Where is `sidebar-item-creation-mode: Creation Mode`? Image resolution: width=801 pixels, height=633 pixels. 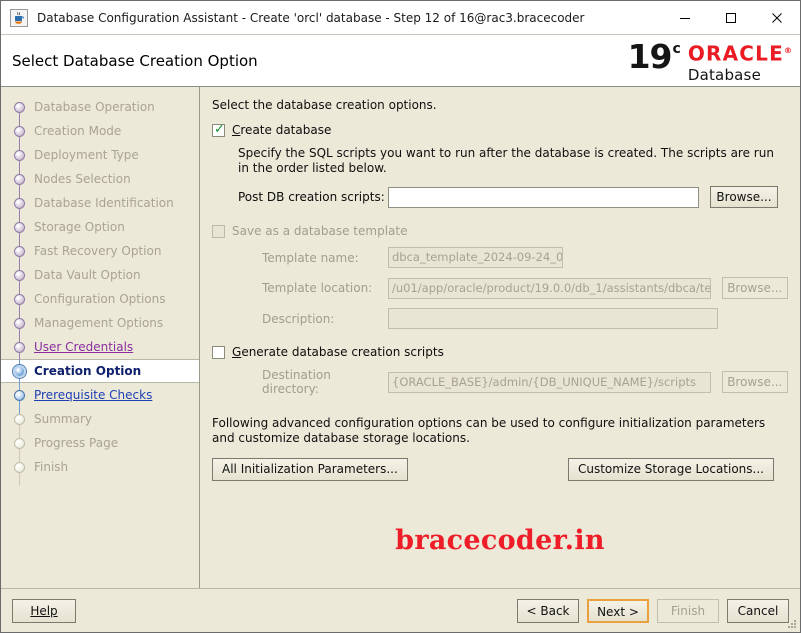 sidebar-item-creation-mode: Creation Mode is located at coordinates (100, 131).